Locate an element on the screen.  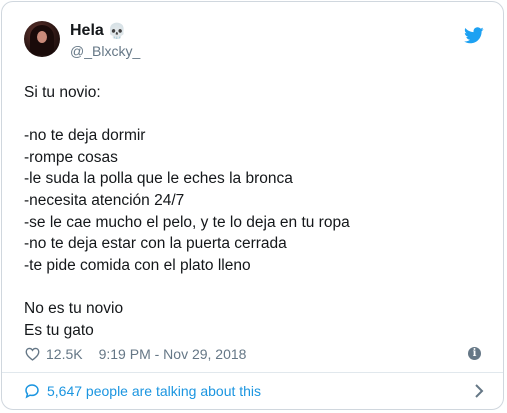
tweet-meta: 12.5K 9:19 PM - Nov 29, 2018 is located at coordinates (135, 354).